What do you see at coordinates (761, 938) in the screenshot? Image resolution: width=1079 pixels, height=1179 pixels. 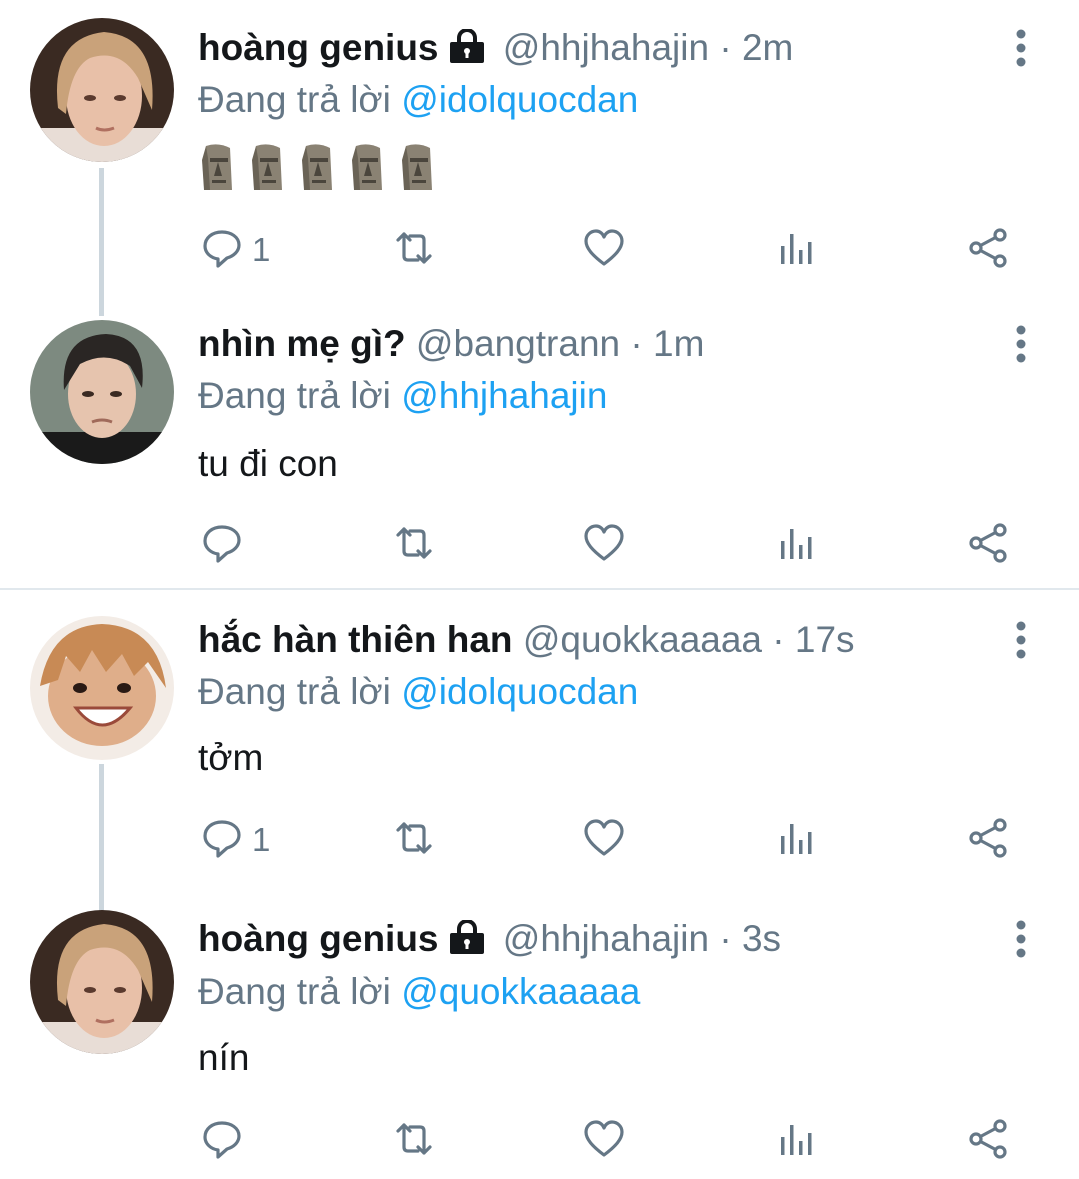 I see `timestamp: 3s` at bounding box center [761, 938].